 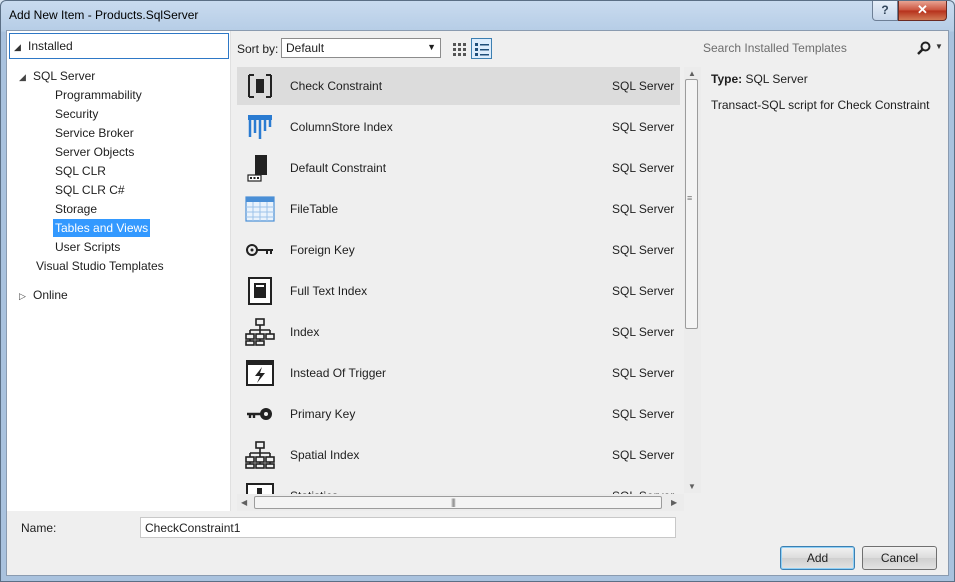 What do you see at coordinates (692, 73) in the screenshot?
I see `scroll-up-arrow-icon: ▲` at bounding box center [692, 73].